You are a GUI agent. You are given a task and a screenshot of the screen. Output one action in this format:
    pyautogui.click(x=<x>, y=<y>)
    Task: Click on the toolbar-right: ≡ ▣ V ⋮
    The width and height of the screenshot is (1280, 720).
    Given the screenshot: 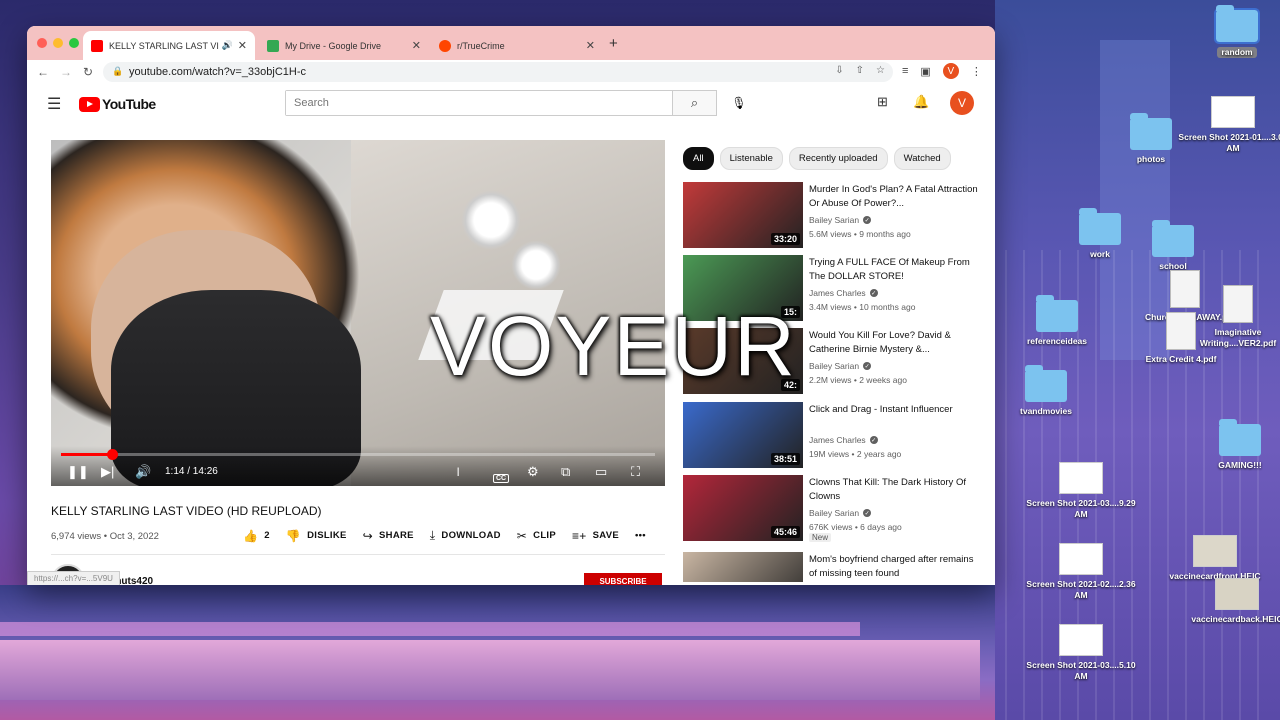 What is the action you would take?
    pyautogui.click(x=942, y=71)
    